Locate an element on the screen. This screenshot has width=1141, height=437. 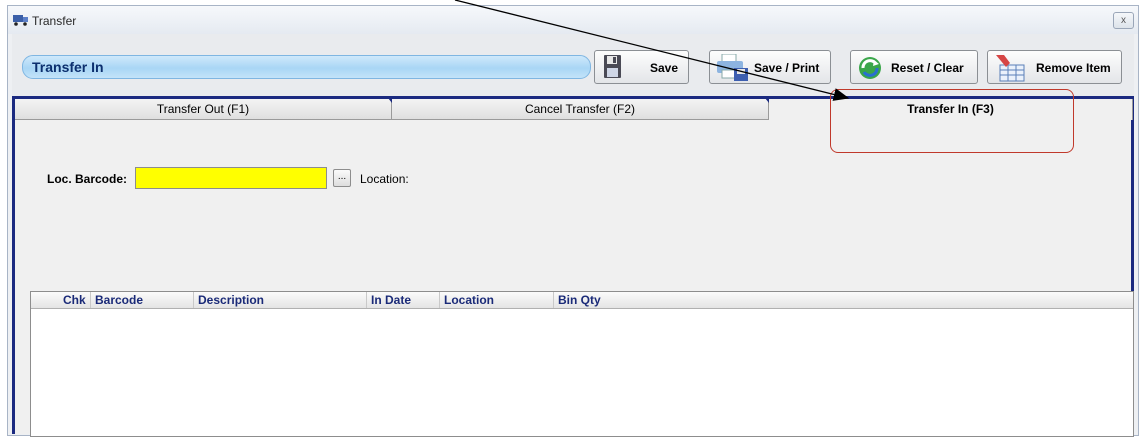
column-header-description: Description is located at coordinates (280, 300).